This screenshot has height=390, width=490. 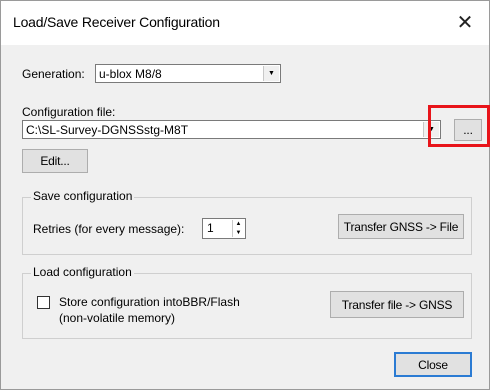 What do you see at coordinates (116, 22) in the screenshot?
I see `dialog-title: Load/Save Receiver Configuration` at bounding box center [116, 22].